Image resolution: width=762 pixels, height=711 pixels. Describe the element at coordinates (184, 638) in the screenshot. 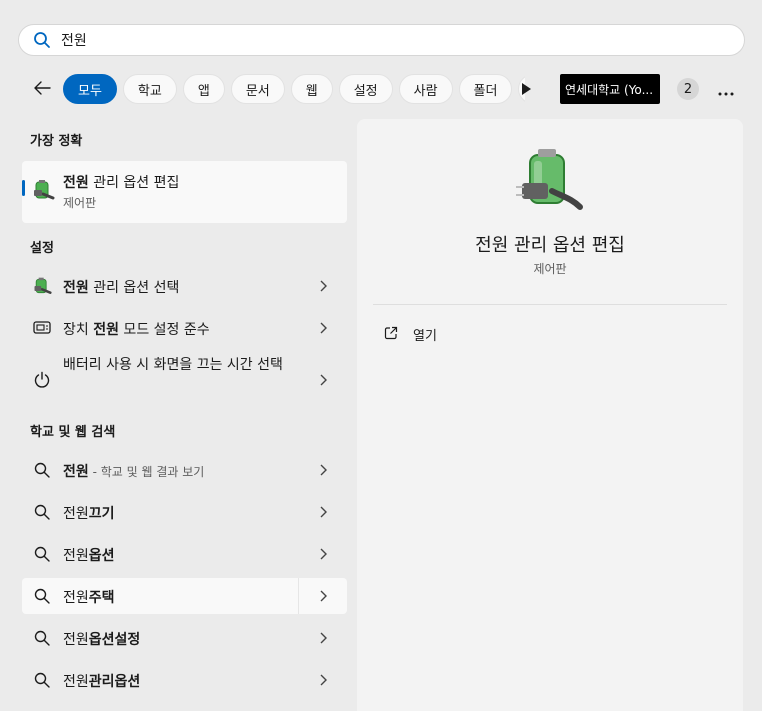

I see `web-search-item: 전원옵션설정` at that location.